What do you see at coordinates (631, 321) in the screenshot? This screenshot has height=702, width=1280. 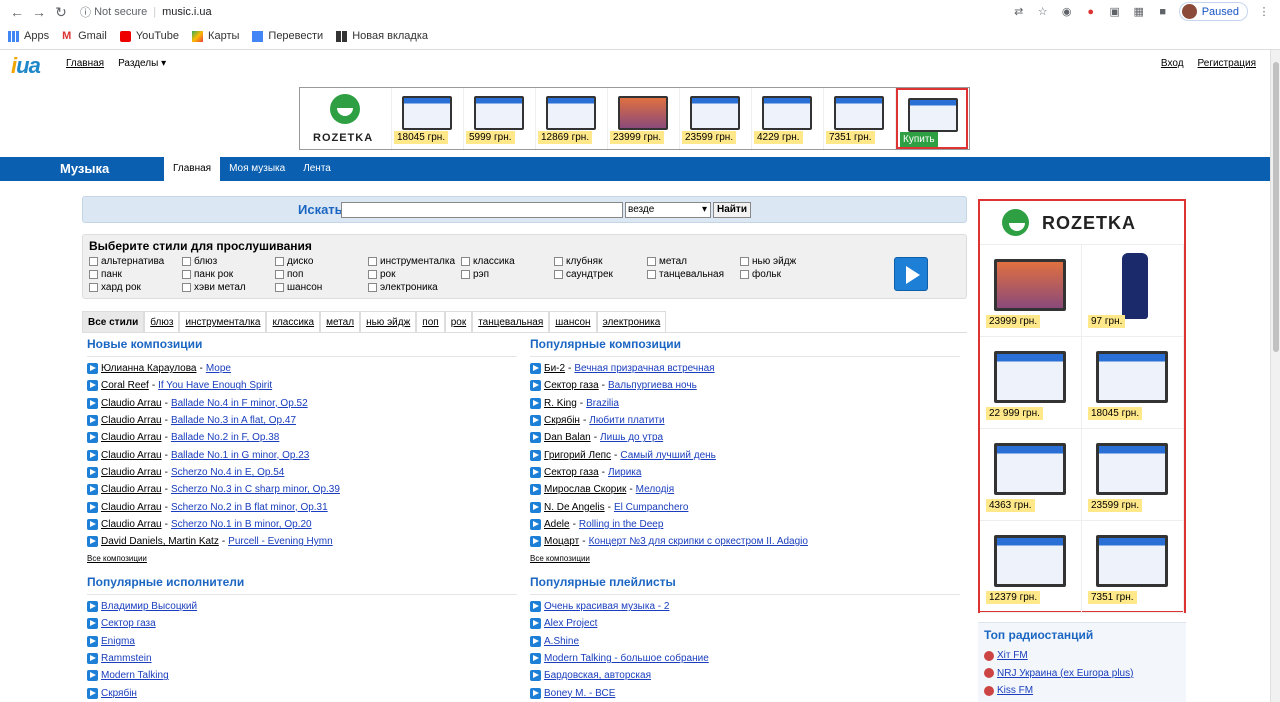 I see `genre-tab: электроника` at bounding box center [631, 321].